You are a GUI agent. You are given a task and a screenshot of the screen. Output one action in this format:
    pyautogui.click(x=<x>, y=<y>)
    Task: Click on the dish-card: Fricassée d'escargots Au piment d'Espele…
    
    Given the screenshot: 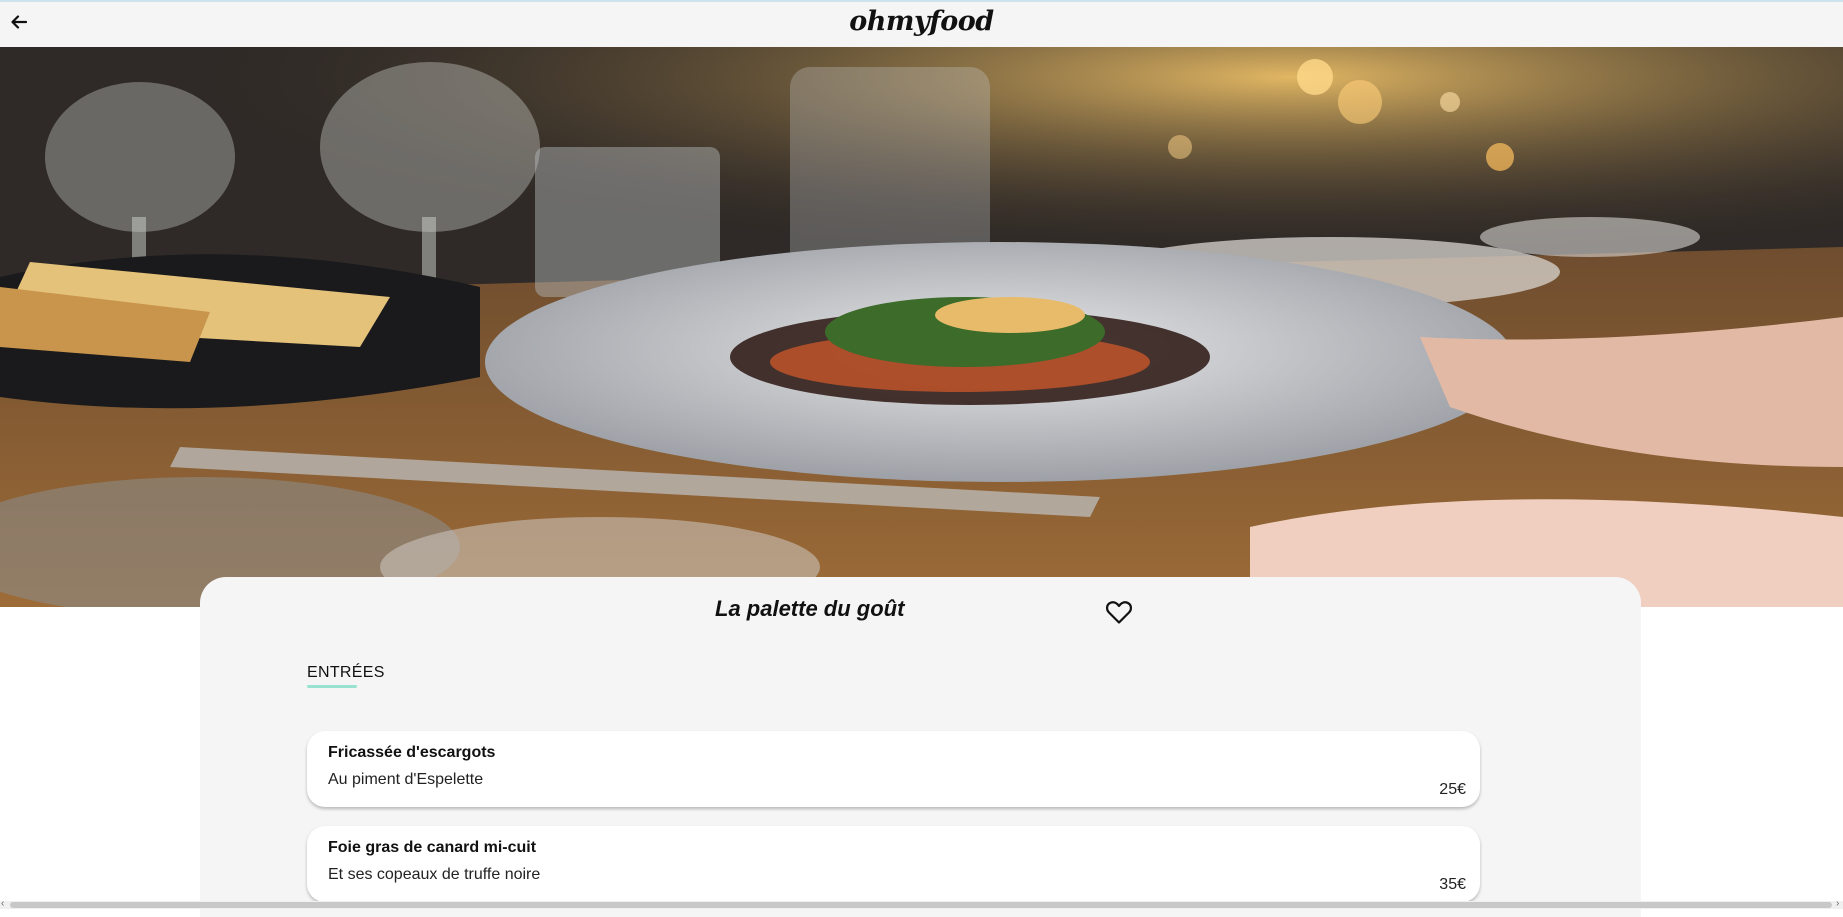 What is the action you would take?
    pyautogui.click(x=893, y=769)
    